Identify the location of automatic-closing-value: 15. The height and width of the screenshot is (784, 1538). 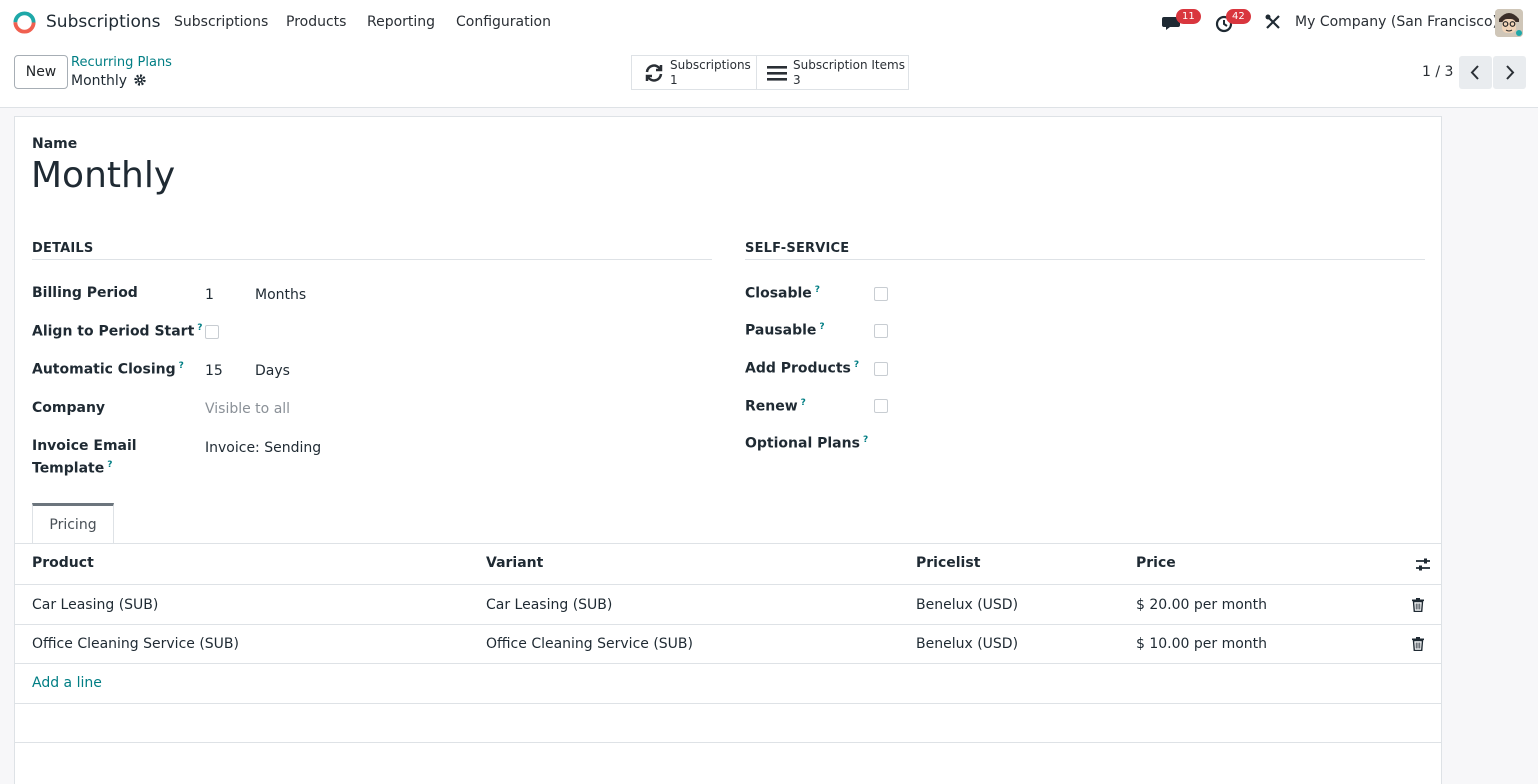
(214, 371).